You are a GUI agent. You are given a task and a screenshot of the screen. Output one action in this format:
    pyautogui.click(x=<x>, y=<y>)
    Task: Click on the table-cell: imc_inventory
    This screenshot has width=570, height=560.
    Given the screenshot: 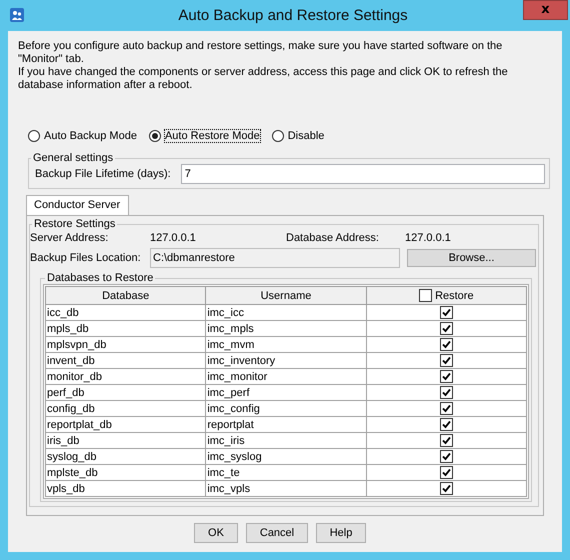 What is the action you would take?
    pyautogui.click(x=286, y=360)
    